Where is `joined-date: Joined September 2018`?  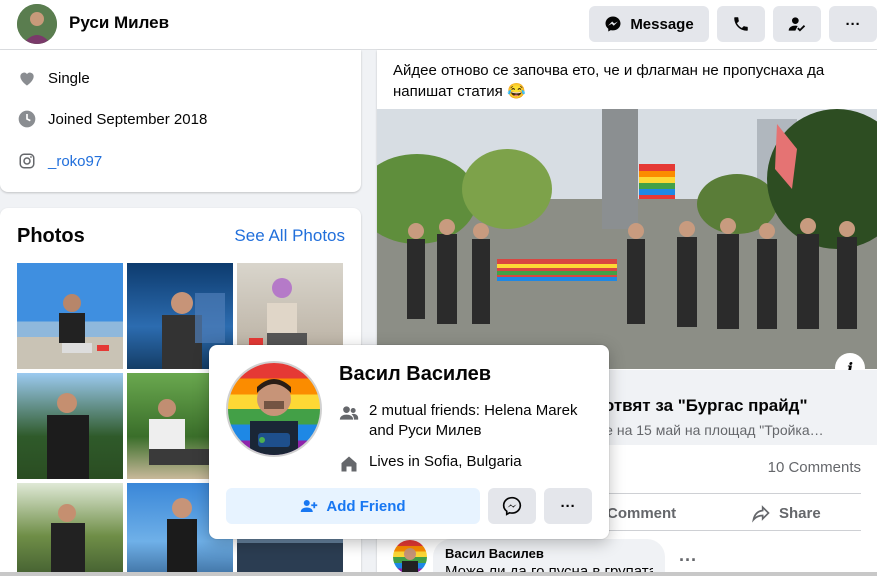
joined-date: Joined September 2018 is located at coordinates (128, 119).